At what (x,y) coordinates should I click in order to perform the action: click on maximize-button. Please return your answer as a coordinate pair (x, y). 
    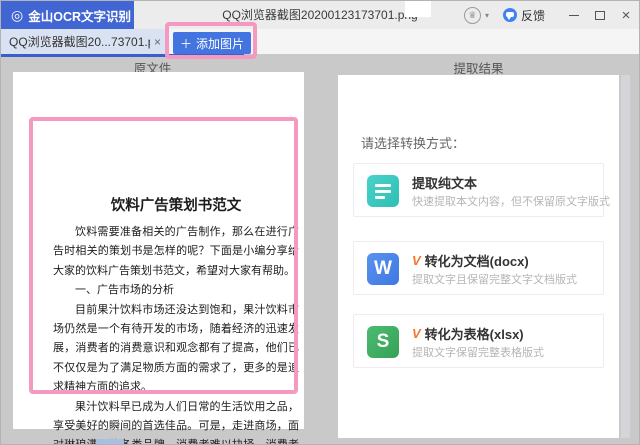
    Looking at the image, I should click on (600, 15).